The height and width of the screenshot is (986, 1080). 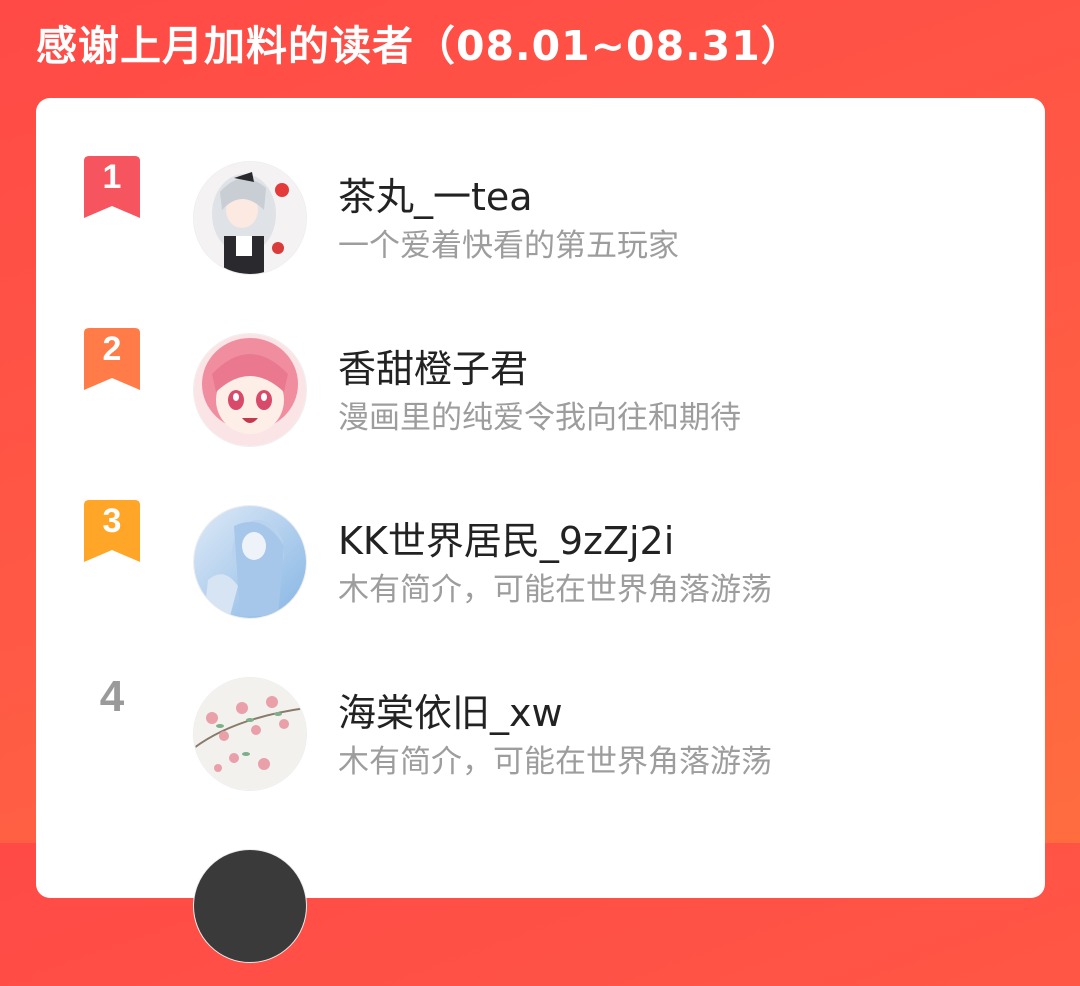 What do you see at coordinates (112, 177) in the screenshot?
I see `rank-number: 1` at bounding box center [112, 177].